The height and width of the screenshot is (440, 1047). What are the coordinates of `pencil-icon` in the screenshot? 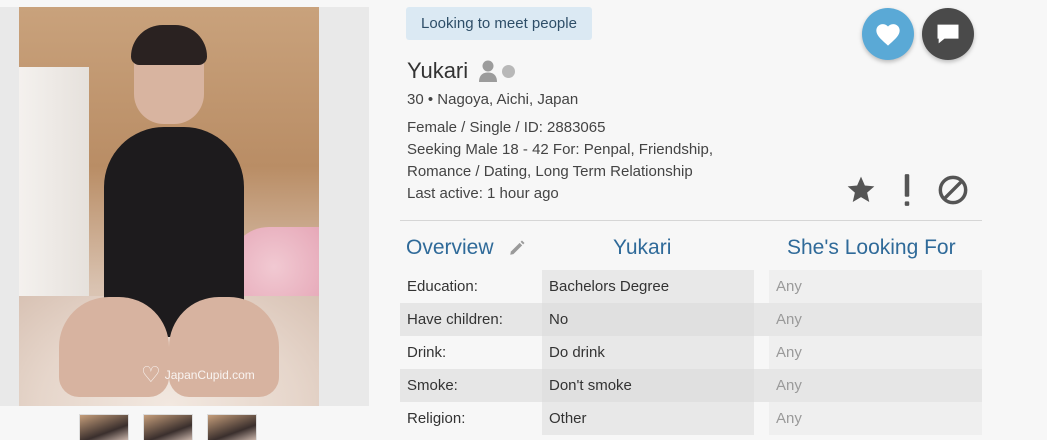 It's located at (517, 248).